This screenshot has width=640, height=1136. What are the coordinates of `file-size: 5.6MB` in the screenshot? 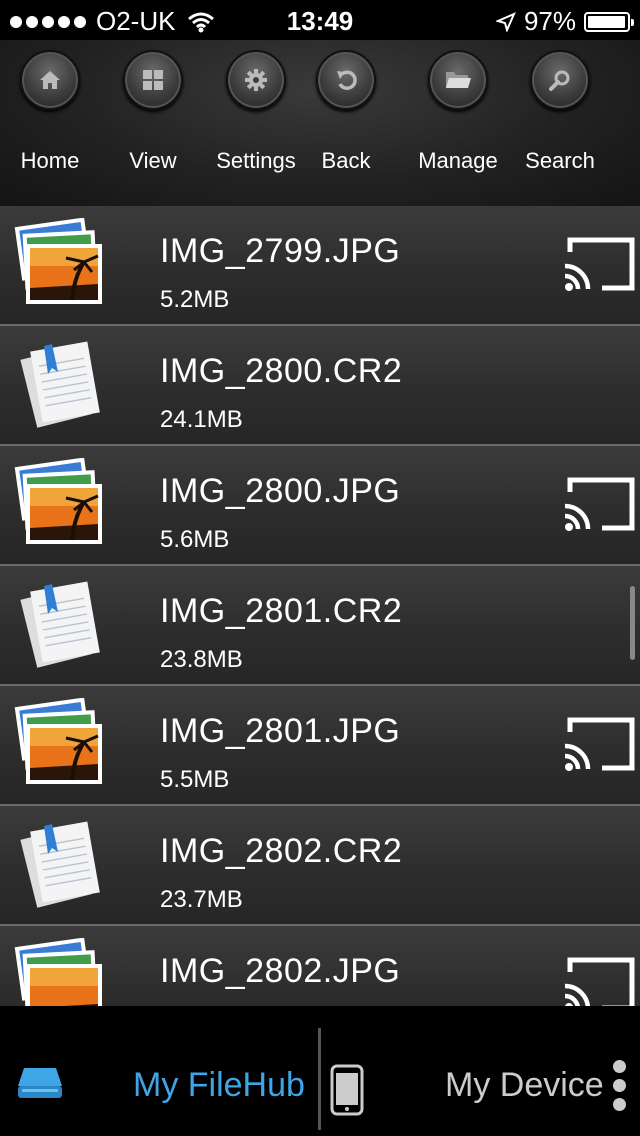 It's located at (195, 539).